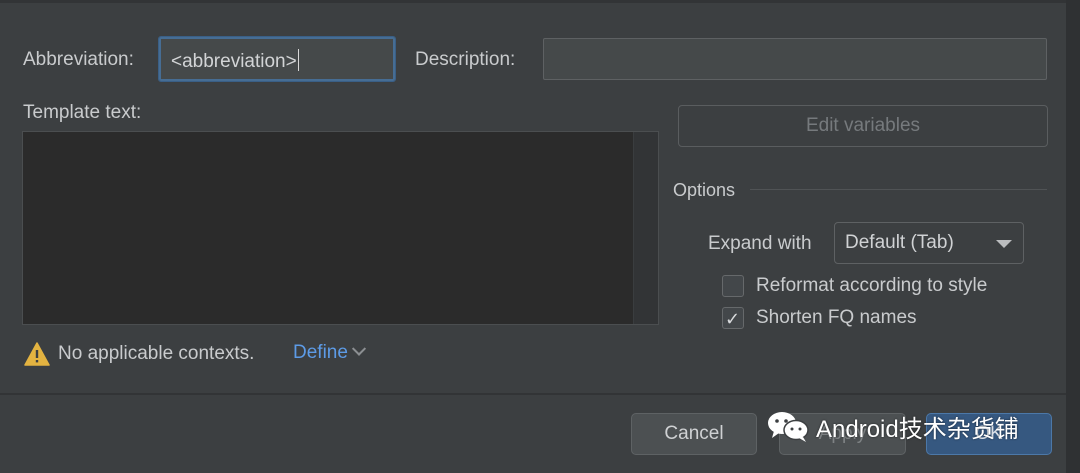 This screenshot has height=473, width=1080. What do you see at coordinates (82, 112) in the screenshot?
I see `template-text-label: Template text:` at bounding box center [82, 112].